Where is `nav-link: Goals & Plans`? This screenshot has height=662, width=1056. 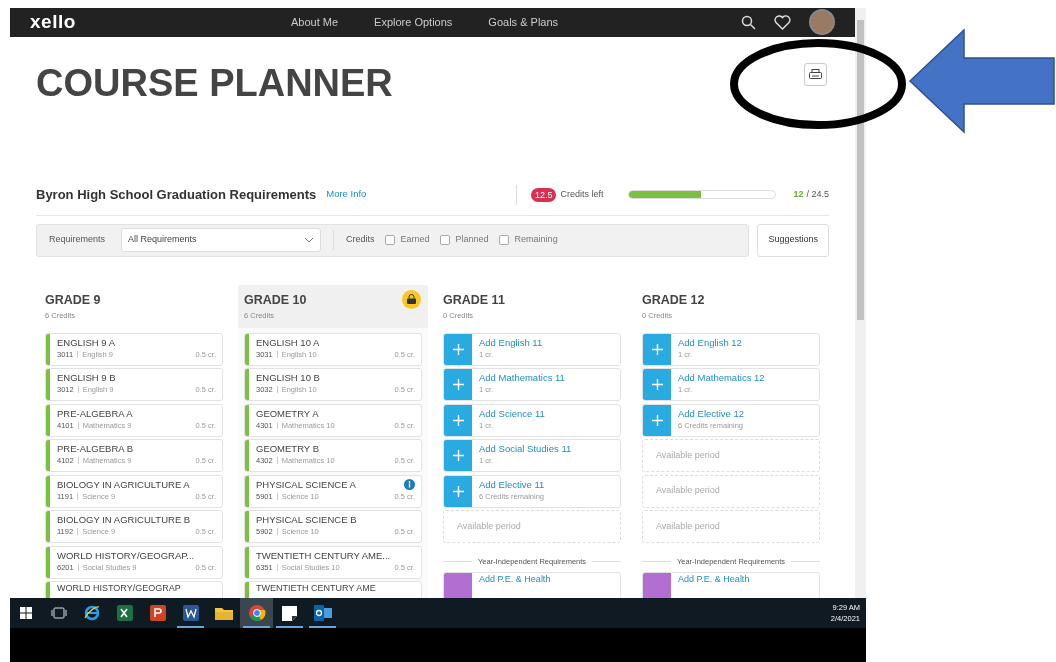
nav-link: Goals & Plans is located at coordinates (523, 22).